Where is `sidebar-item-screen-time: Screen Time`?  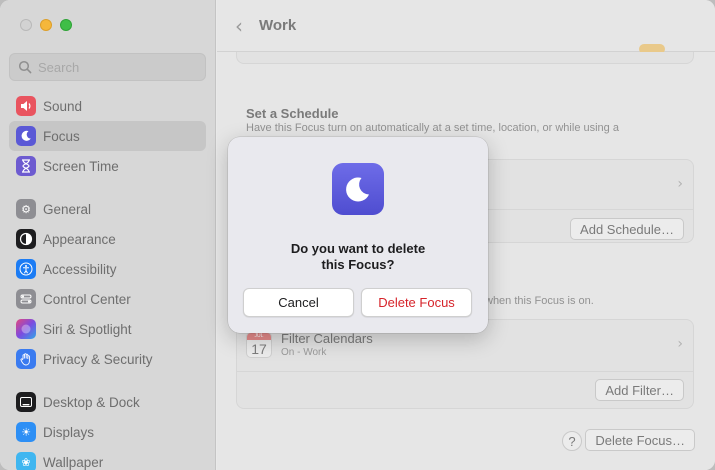
sidebar-item-screen-time: Screen Time is located at coordinates (107, 166).